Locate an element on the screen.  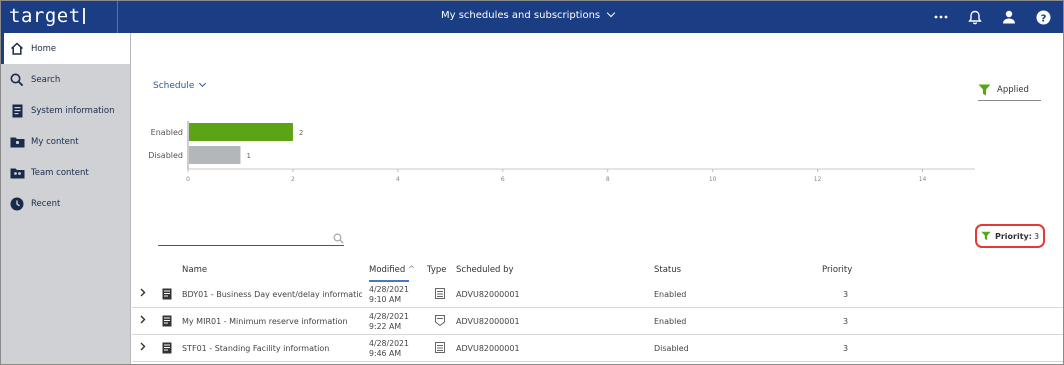
column-header-status: Status is located at coordinates (667, 270).